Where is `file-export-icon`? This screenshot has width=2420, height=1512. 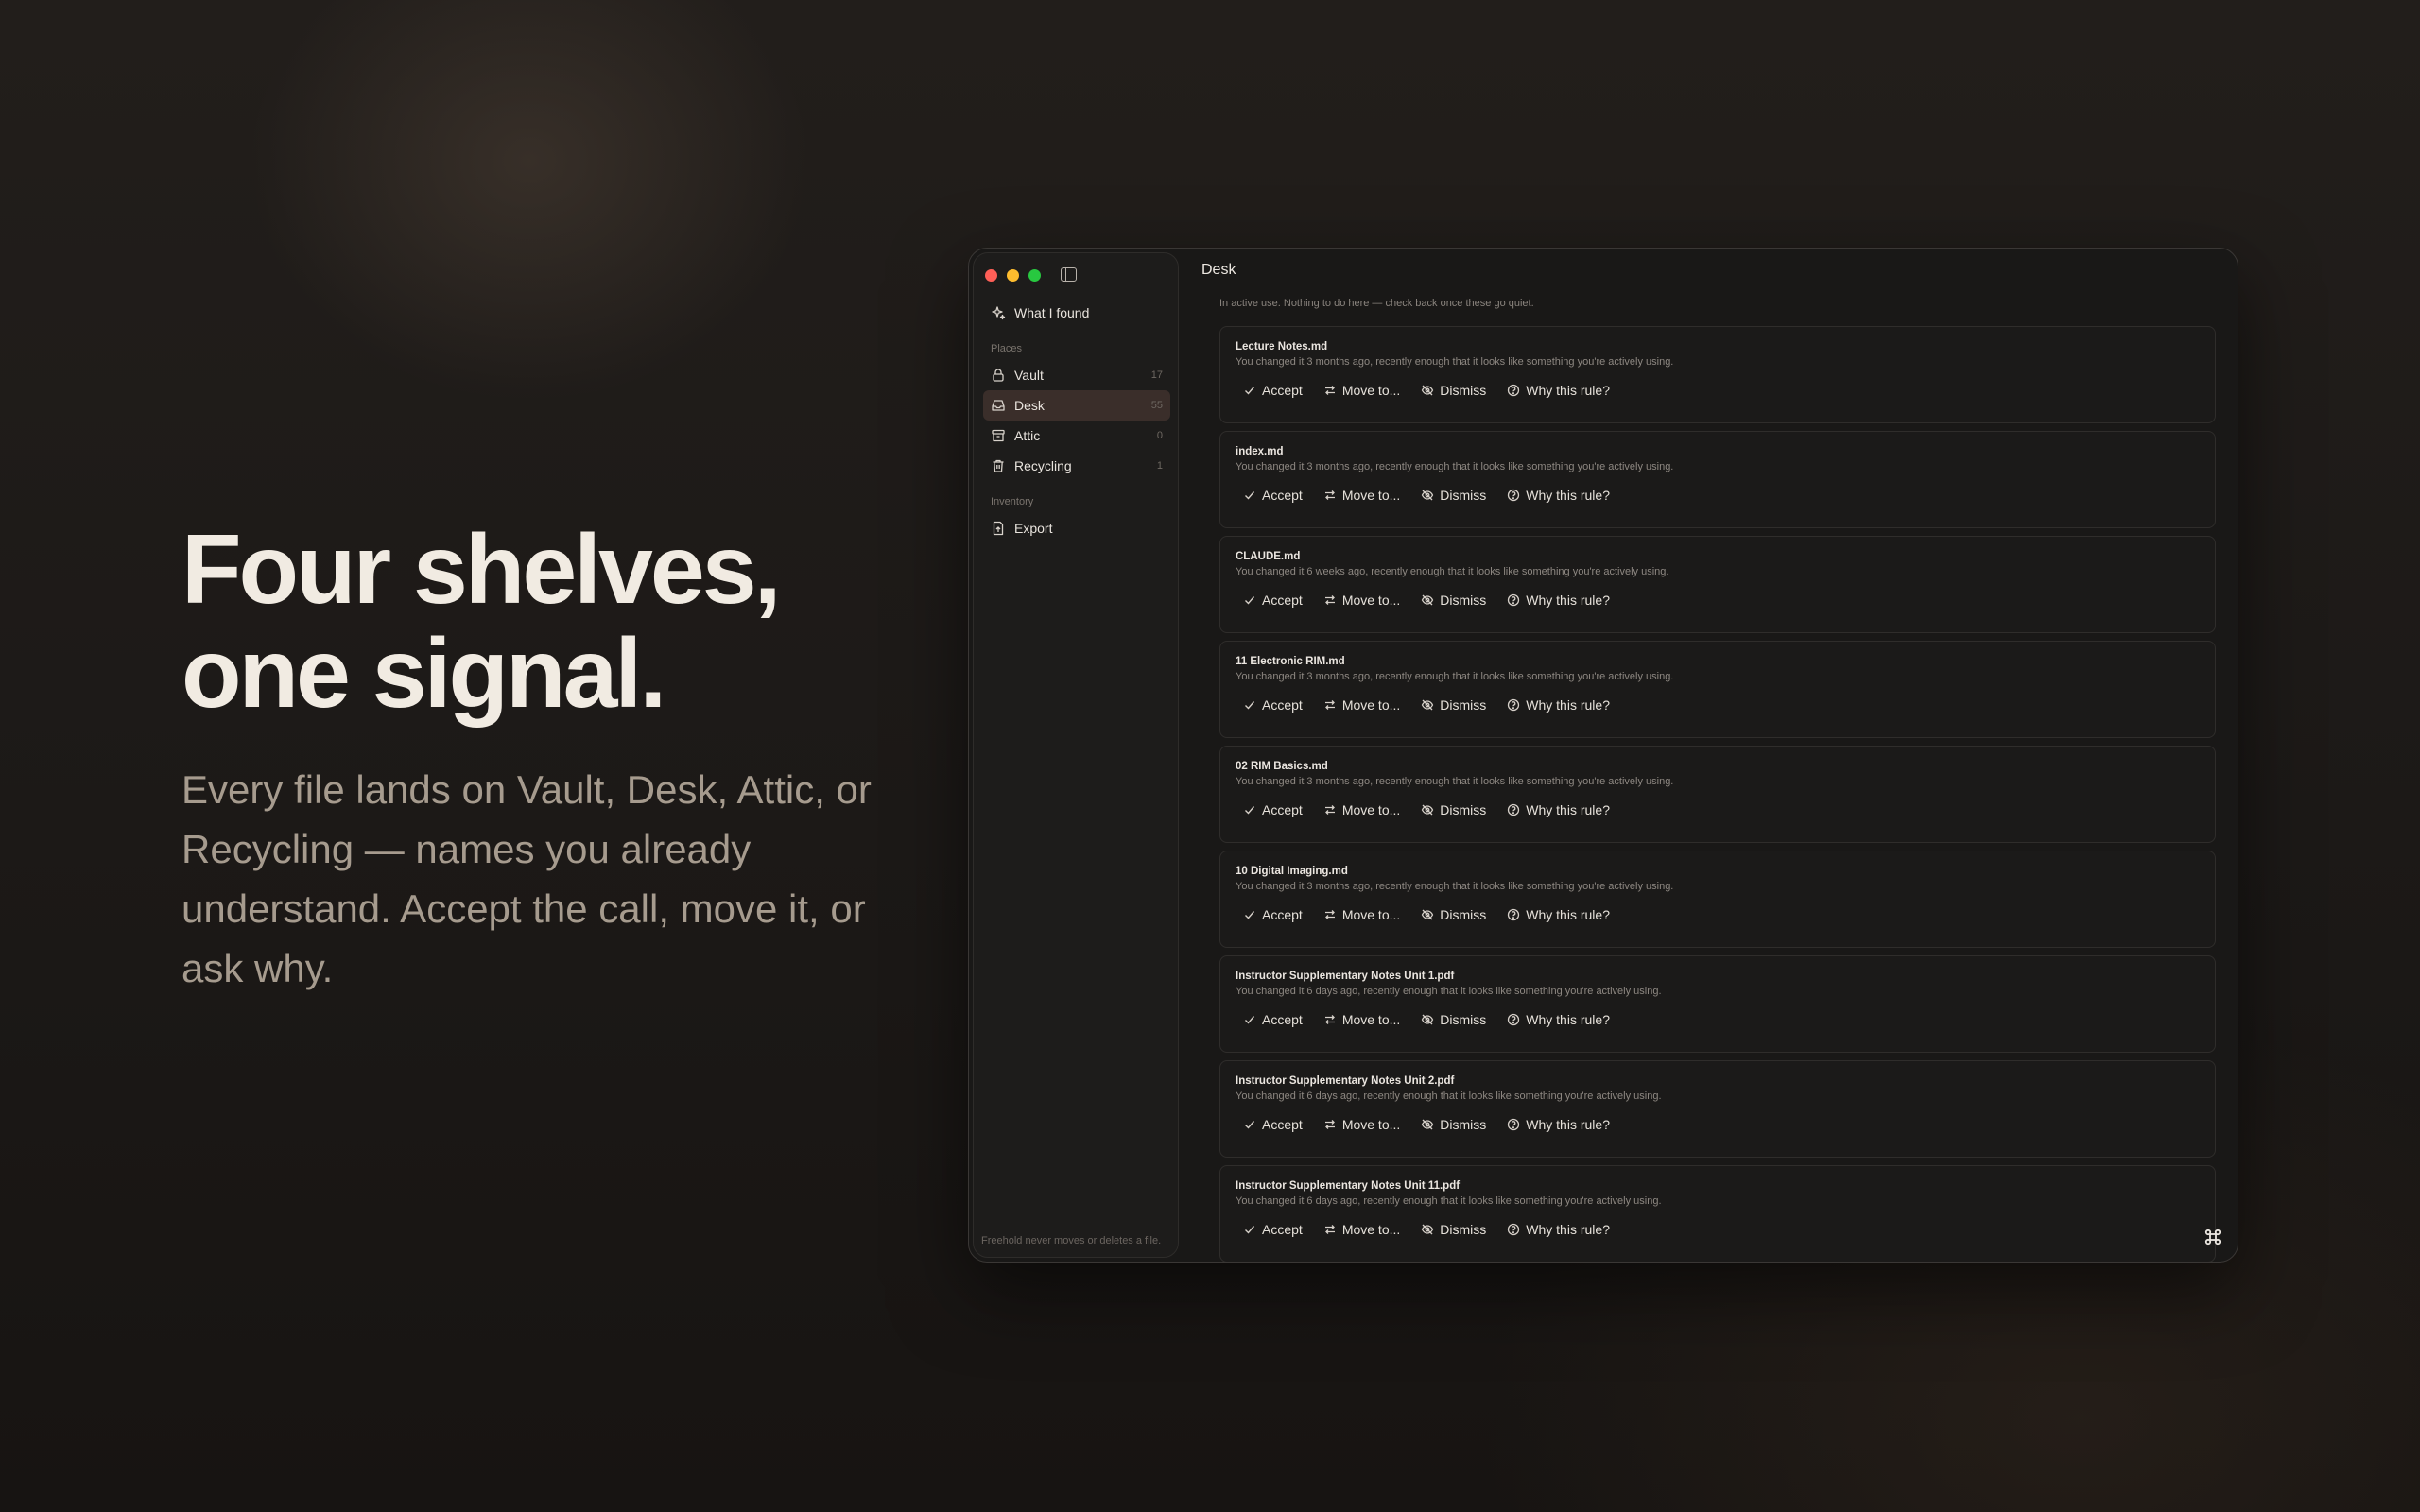 file-export-icon is located at coordinates (998, 528).